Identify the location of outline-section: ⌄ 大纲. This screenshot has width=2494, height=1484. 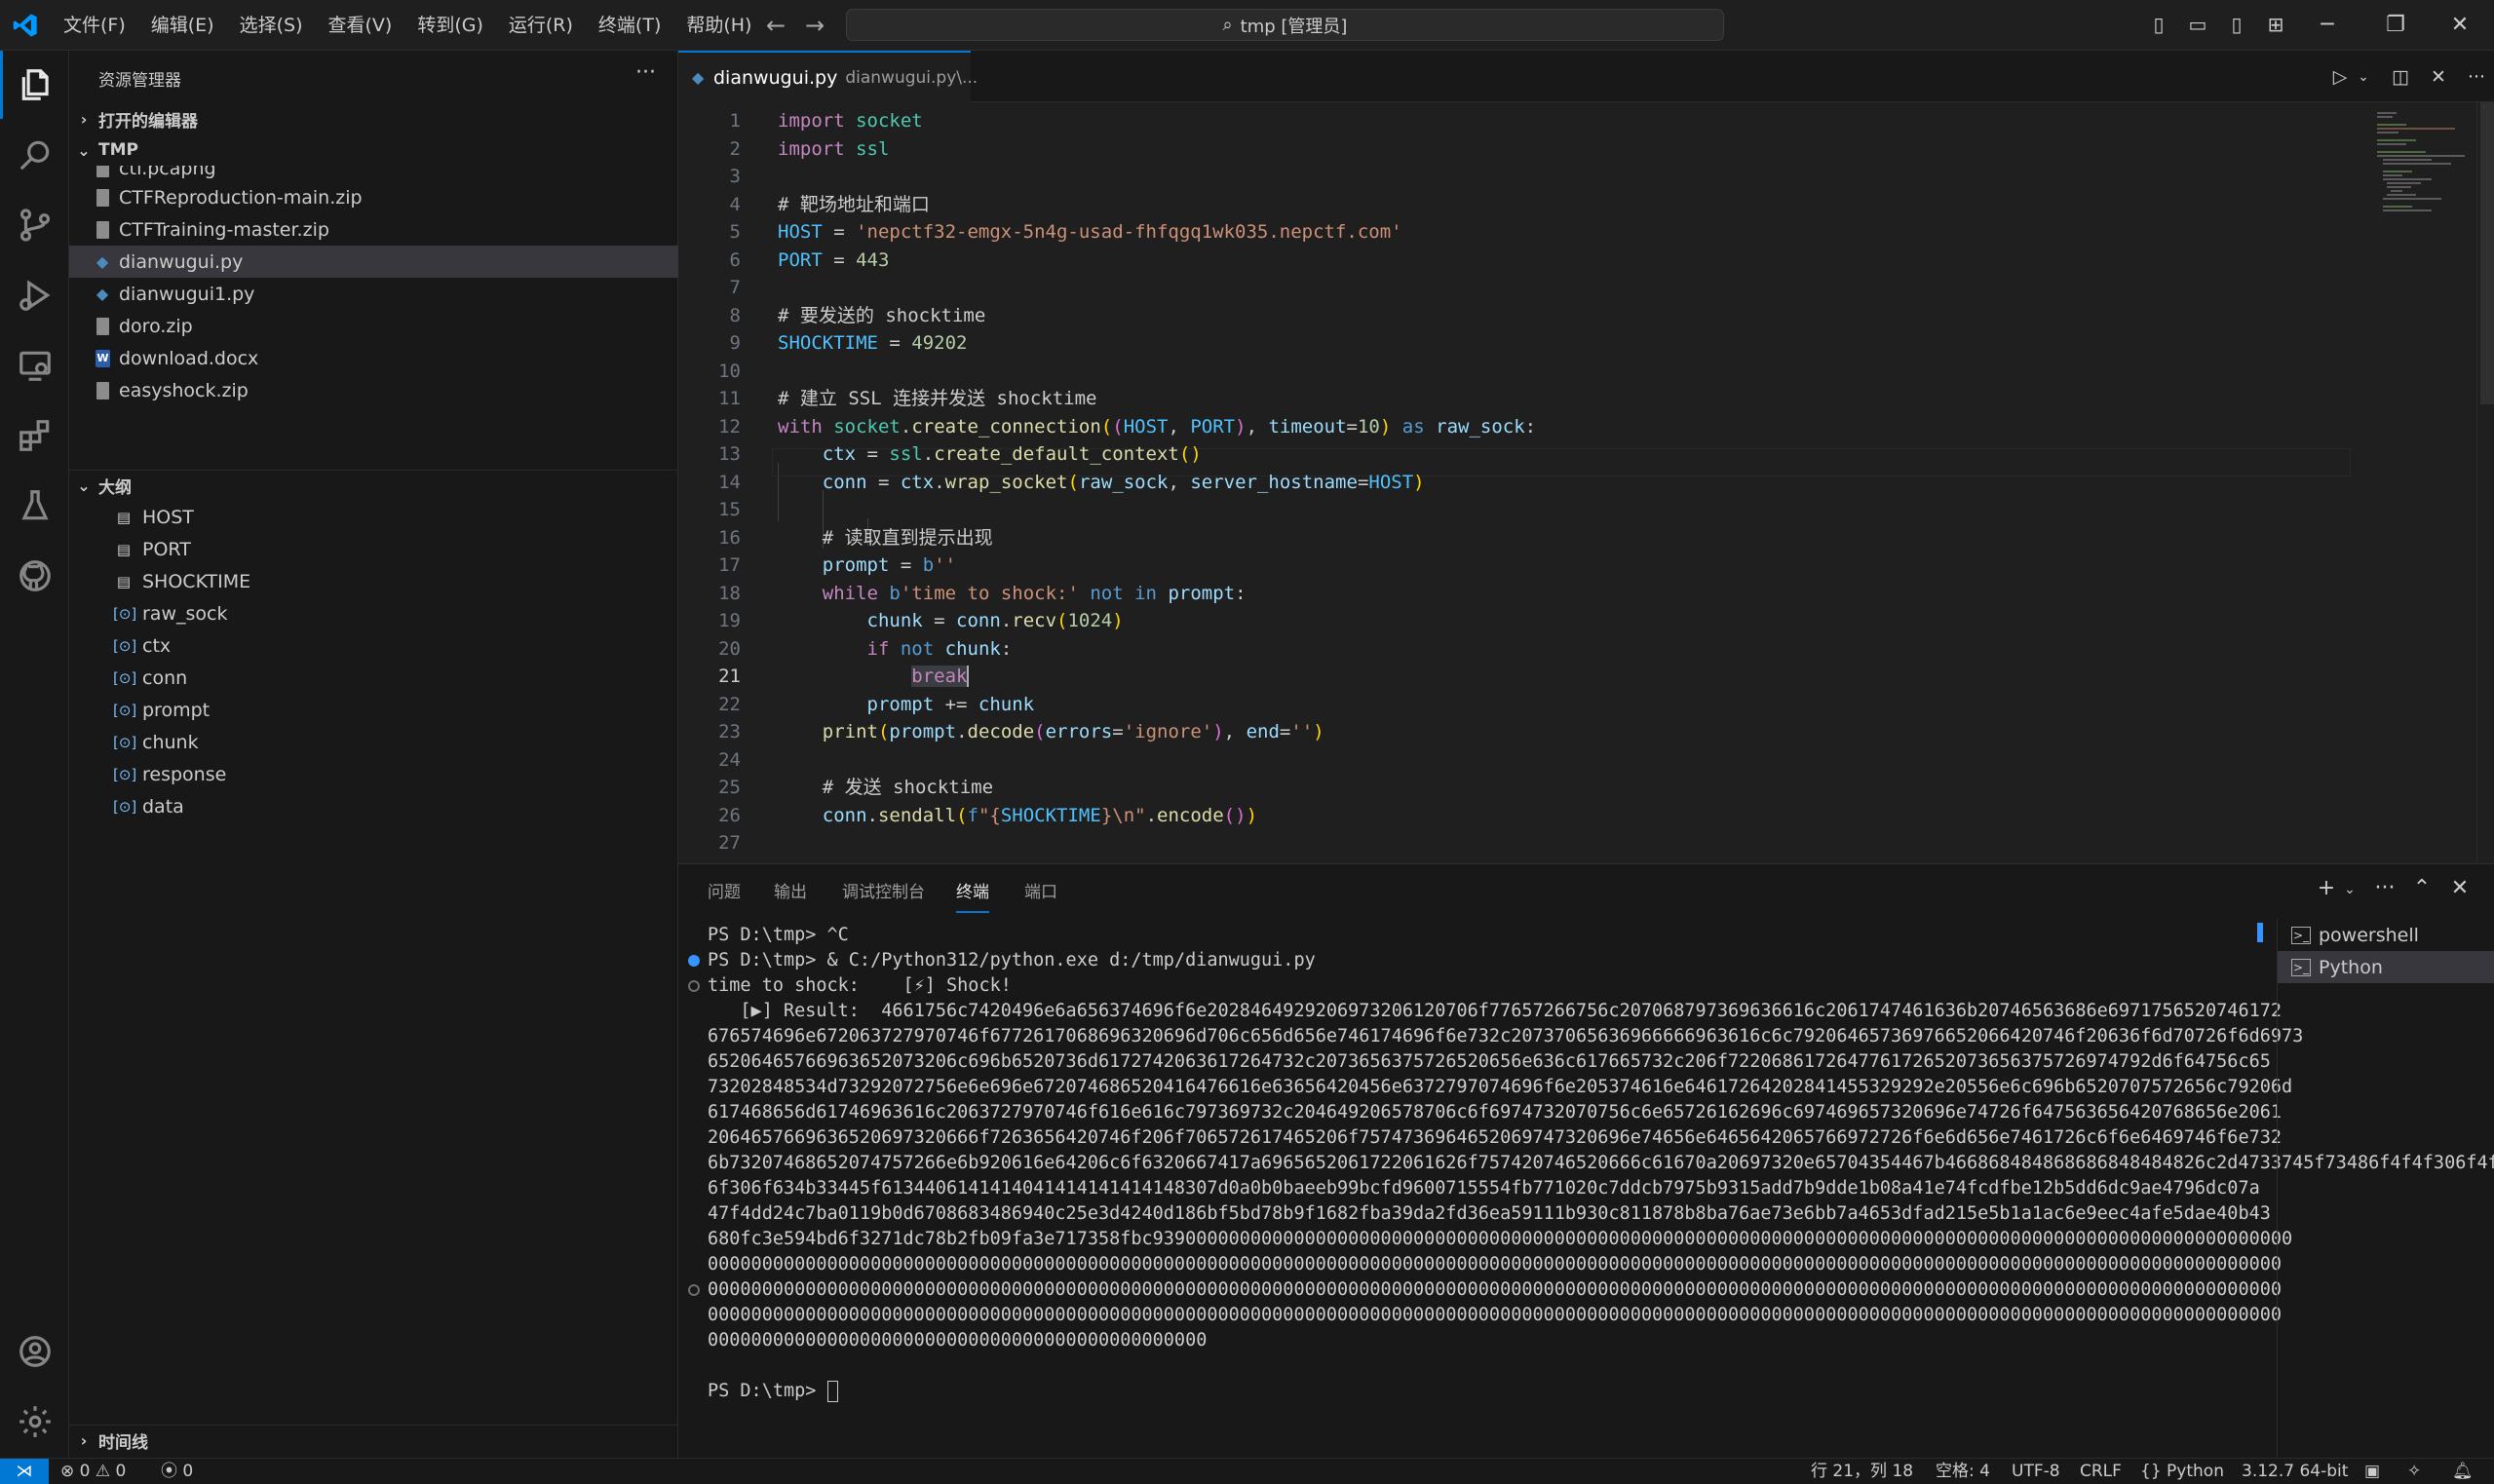
(373, 485).